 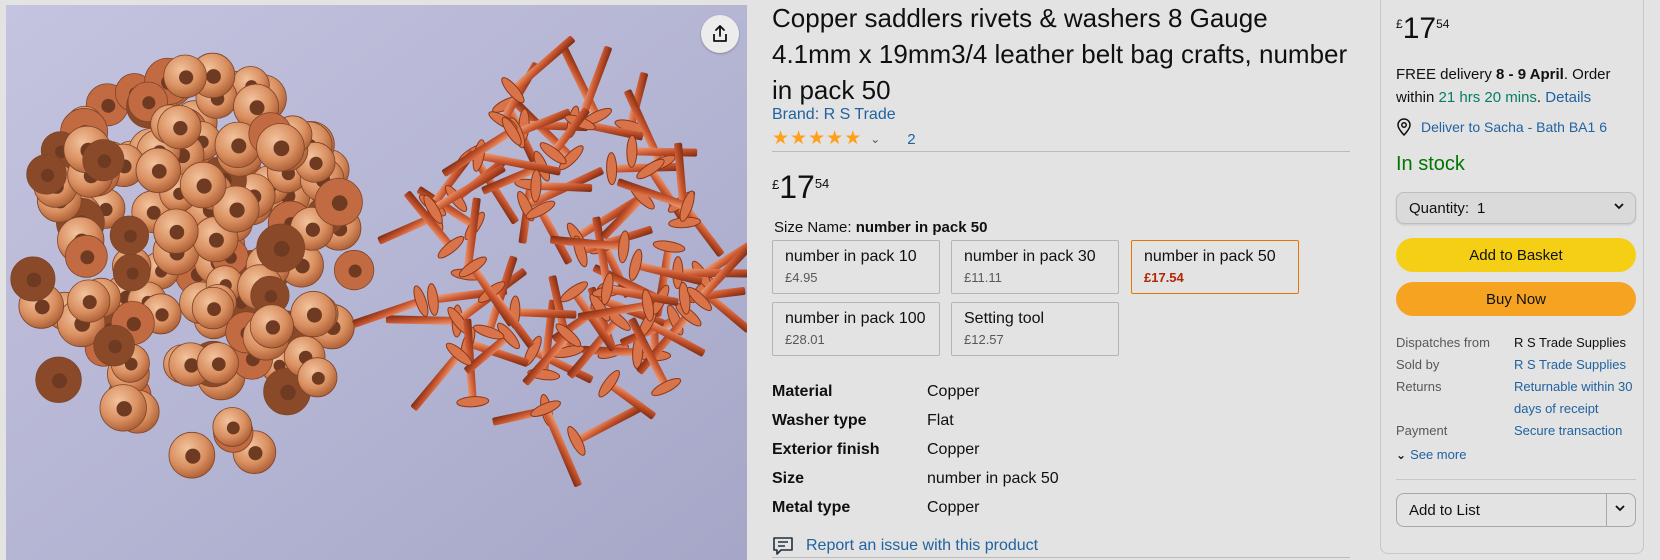 What do you see at coordinates (1481, 208) in the screenshot?
I see `quantity-value: 1` at bounding box center [1481, 208].